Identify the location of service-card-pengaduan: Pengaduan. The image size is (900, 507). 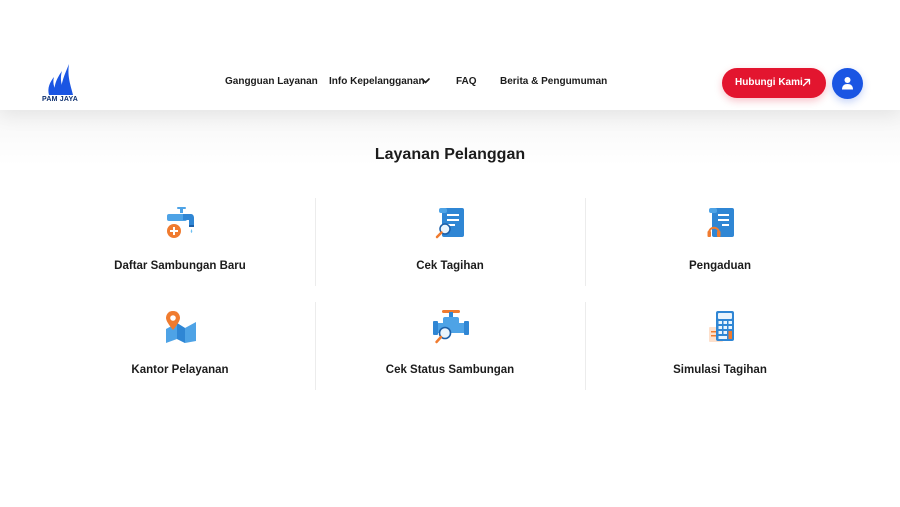
(720, 250).